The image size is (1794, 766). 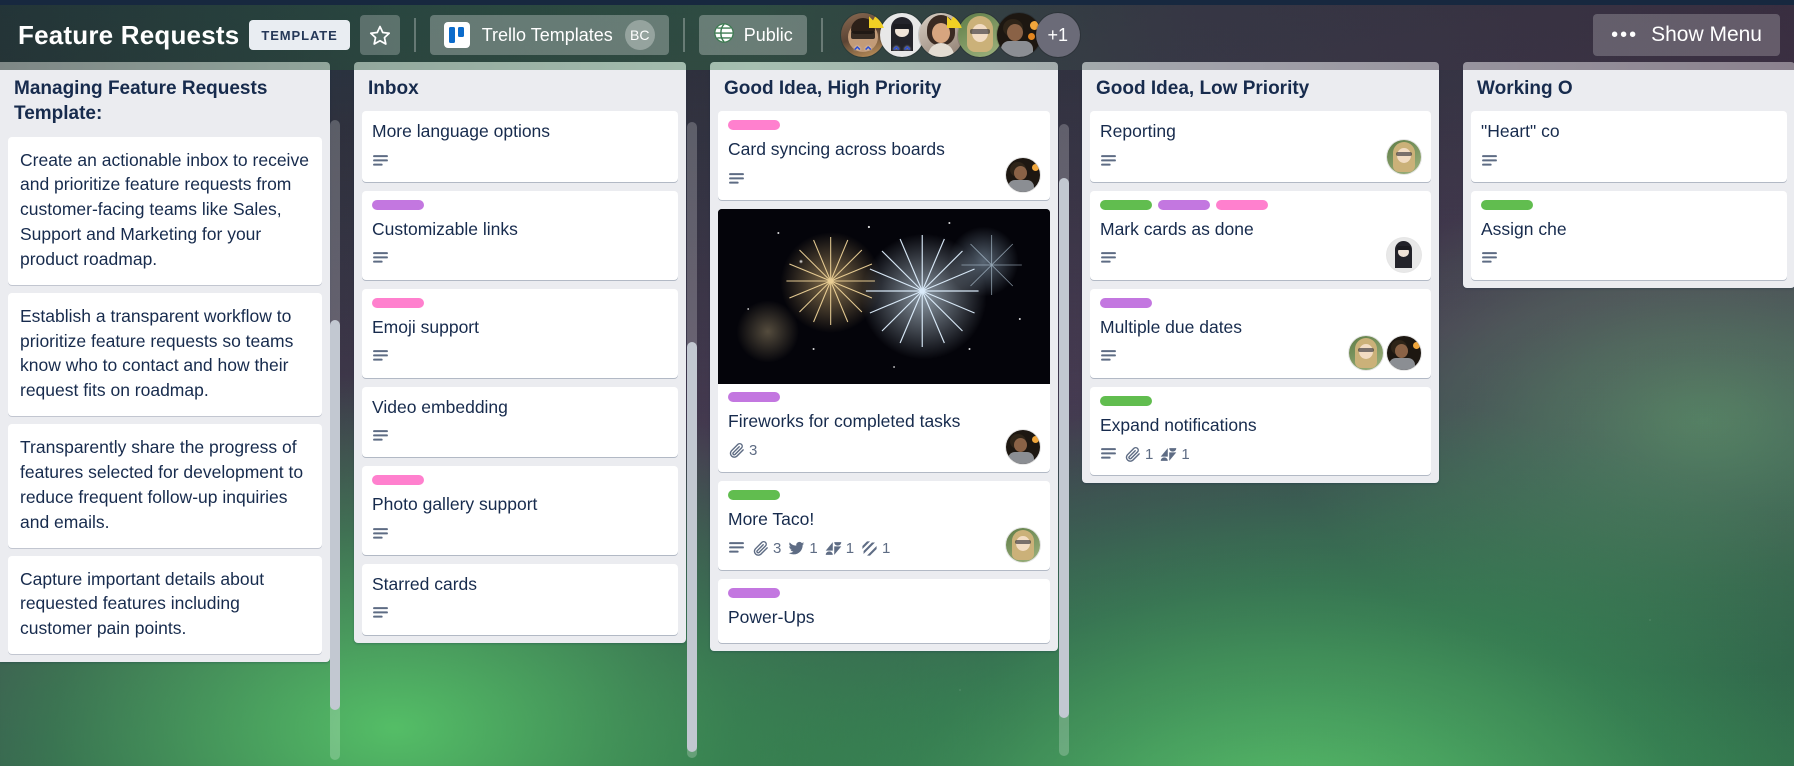 What do you see at coordinates (520, 333) in the screenshot?
I see `card: Emoji support` at bounding box center [520, 333].